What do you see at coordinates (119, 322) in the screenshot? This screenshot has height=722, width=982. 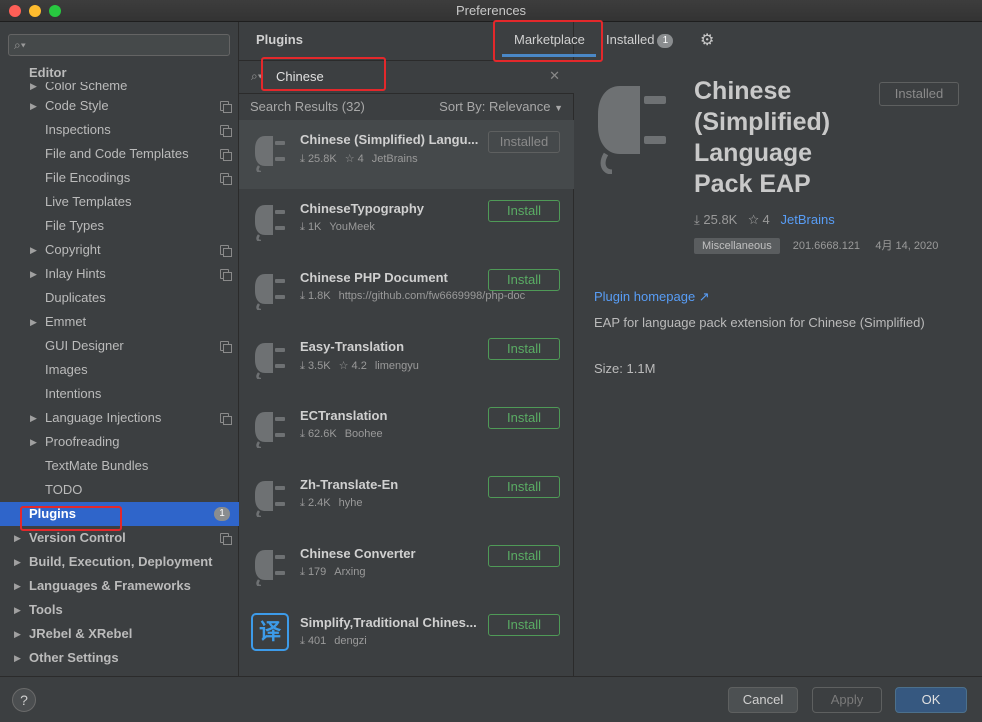 I see `sidebar-item-emmet: ▶ Emmet` at bounding box center [119, 322].